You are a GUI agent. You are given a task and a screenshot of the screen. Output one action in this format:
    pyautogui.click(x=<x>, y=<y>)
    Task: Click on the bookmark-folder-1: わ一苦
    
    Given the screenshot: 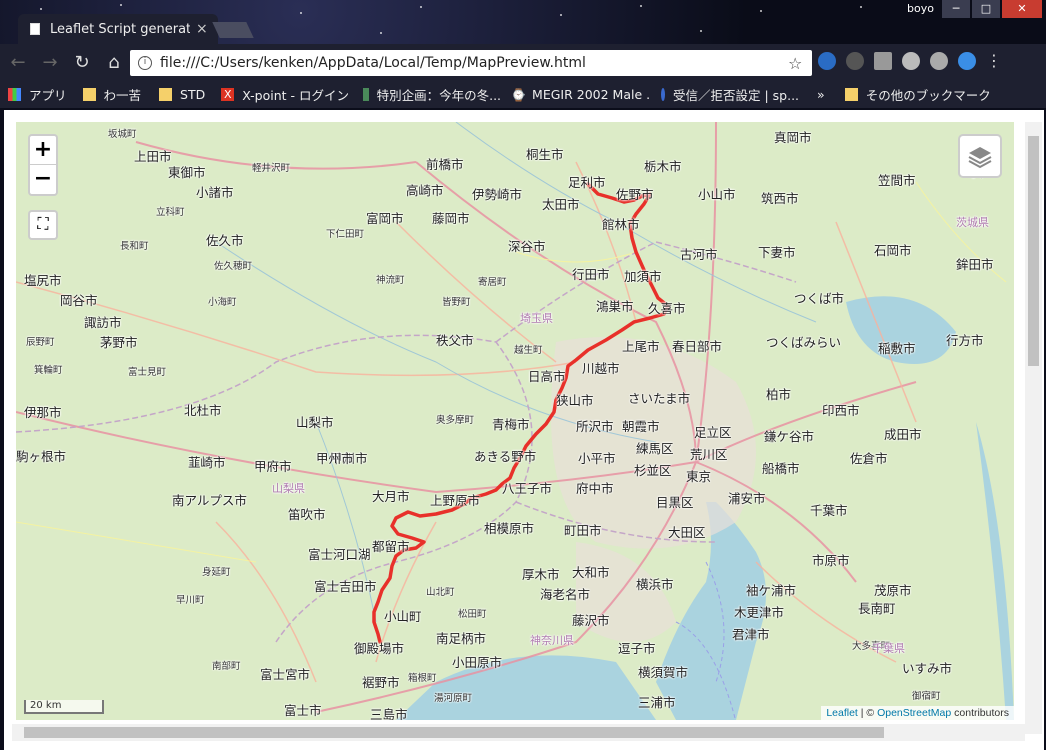 What is the action you would take?
    pyautogui.click(x=111, y=94)
    